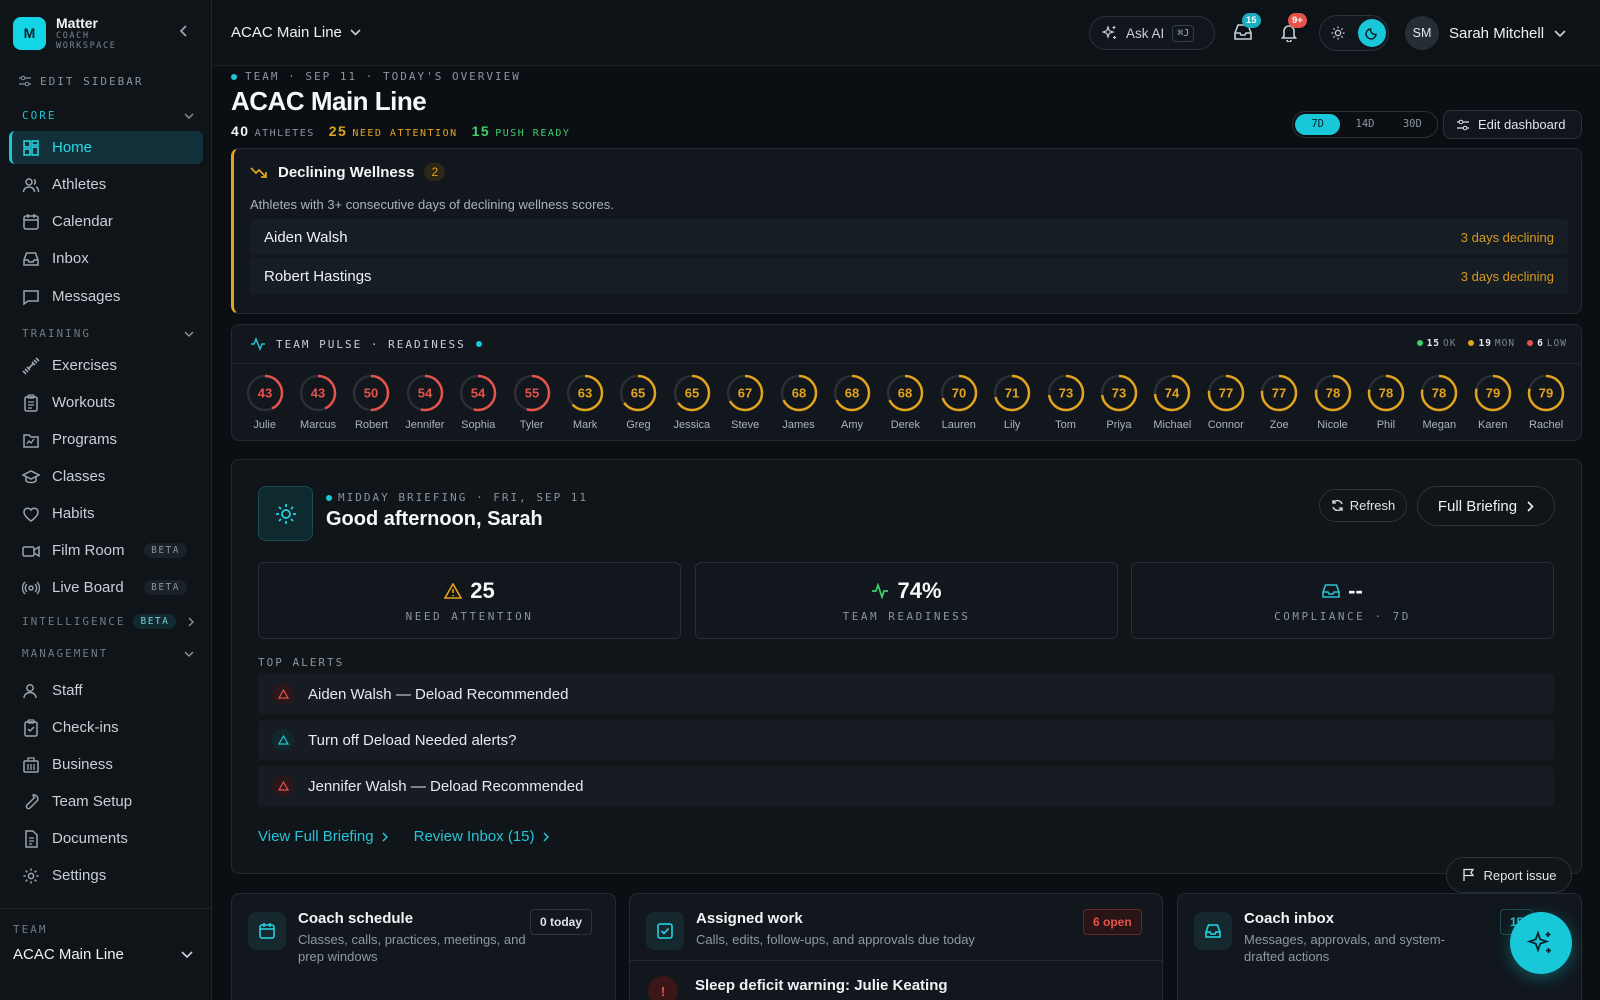 The height and width of the screenshot is (1000, 1600). Describe the element at coordinates (906, 740) in the screenshot. I see `alert-row: Turn off Deload Needed alerts?` at that location.